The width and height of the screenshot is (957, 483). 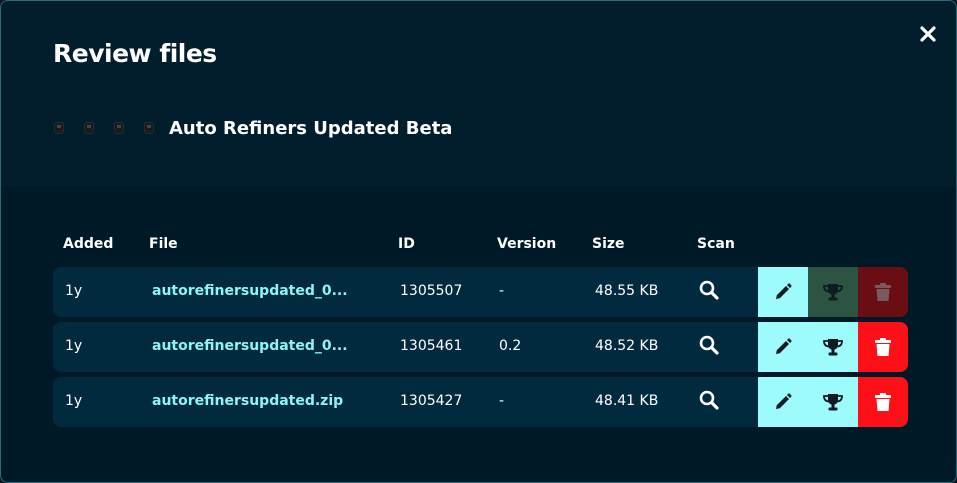 What do you see at coordinates (510, 346) in the screenshot?
I see `version-cell: 0.2` at bounding box center [510, 346].